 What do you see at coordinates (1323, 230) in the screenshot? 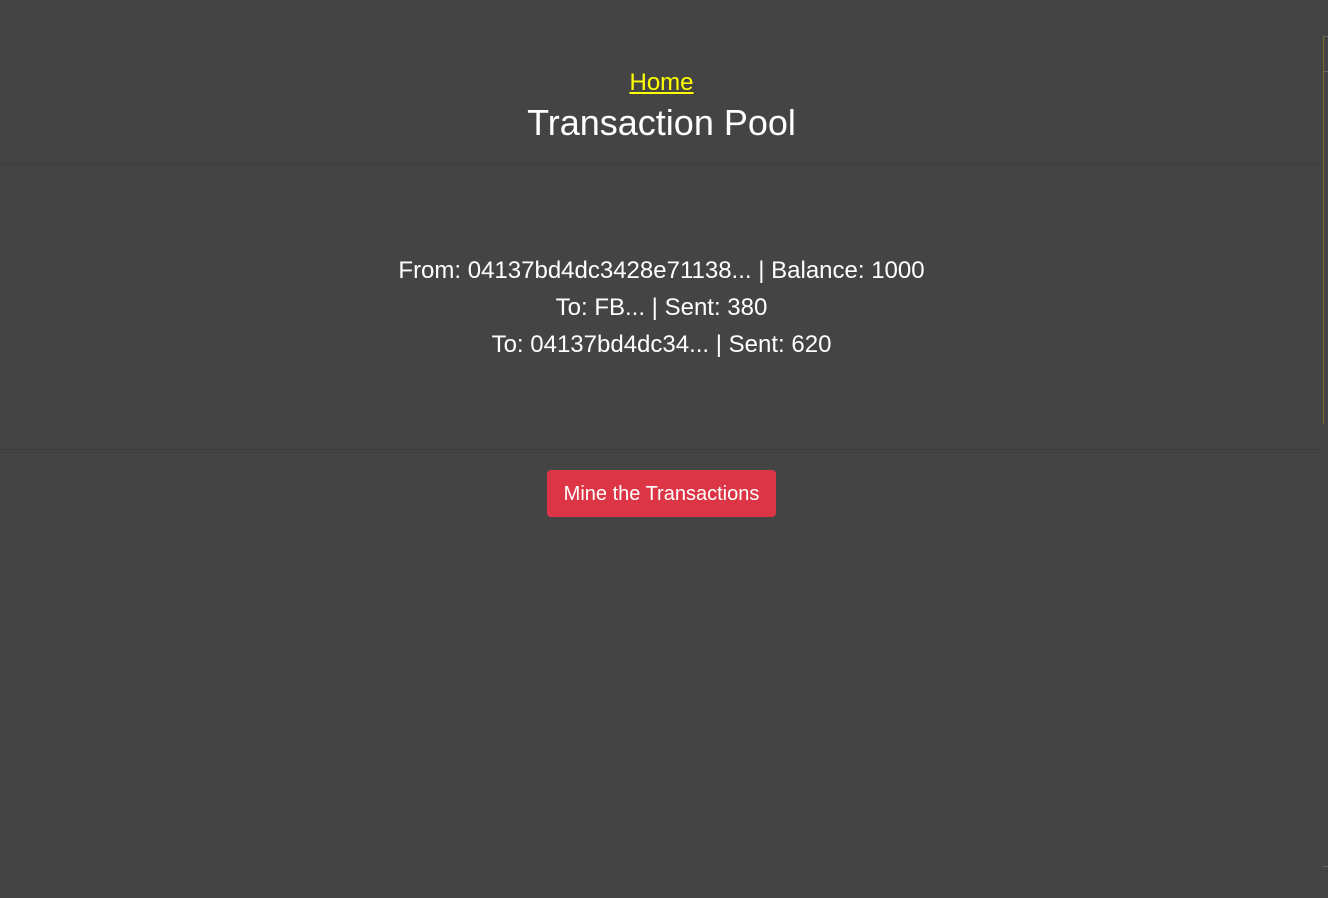
I see `edge-accent-line` at bounding box center [1323, 230].